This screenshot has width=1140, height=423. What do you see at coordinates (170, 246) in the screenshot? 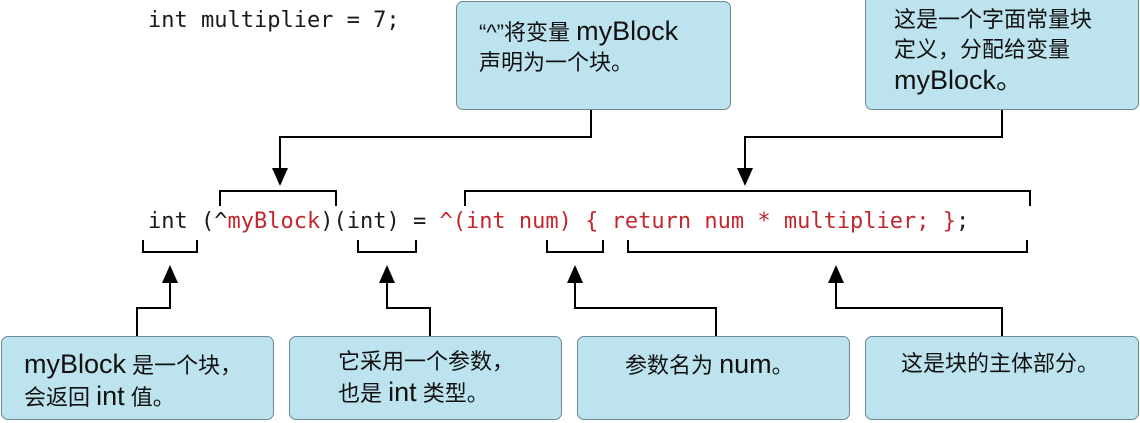
I see `bracket-return-type` at bounding box center [170, 246].